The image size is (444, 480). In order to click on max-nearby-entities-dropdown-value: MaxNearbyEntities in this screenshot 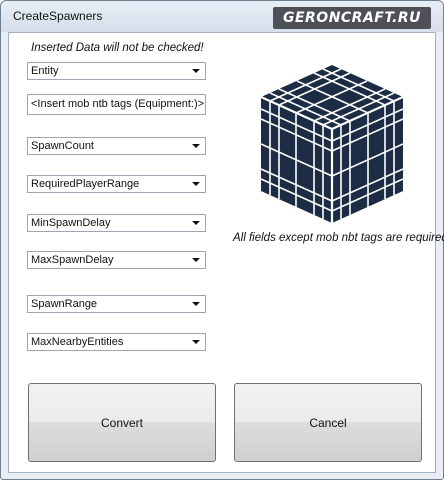, I will do `click(77, 342)`.